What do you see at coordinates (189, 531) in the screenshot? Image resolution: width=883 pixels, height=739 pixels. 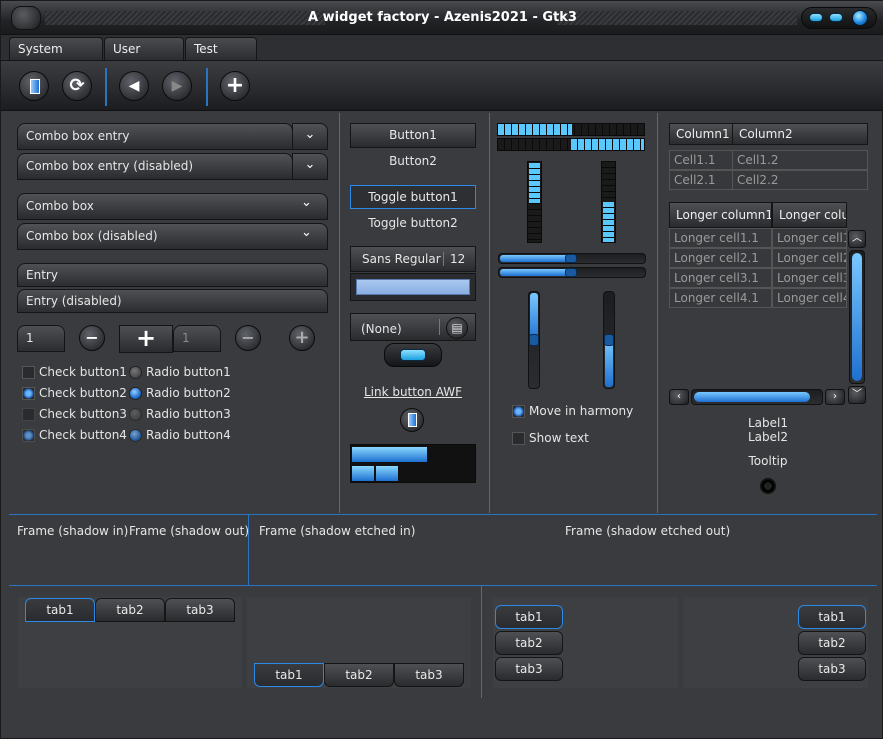 I see `frame-label: Frame (shadow out)` at bounding box center [189, 531].